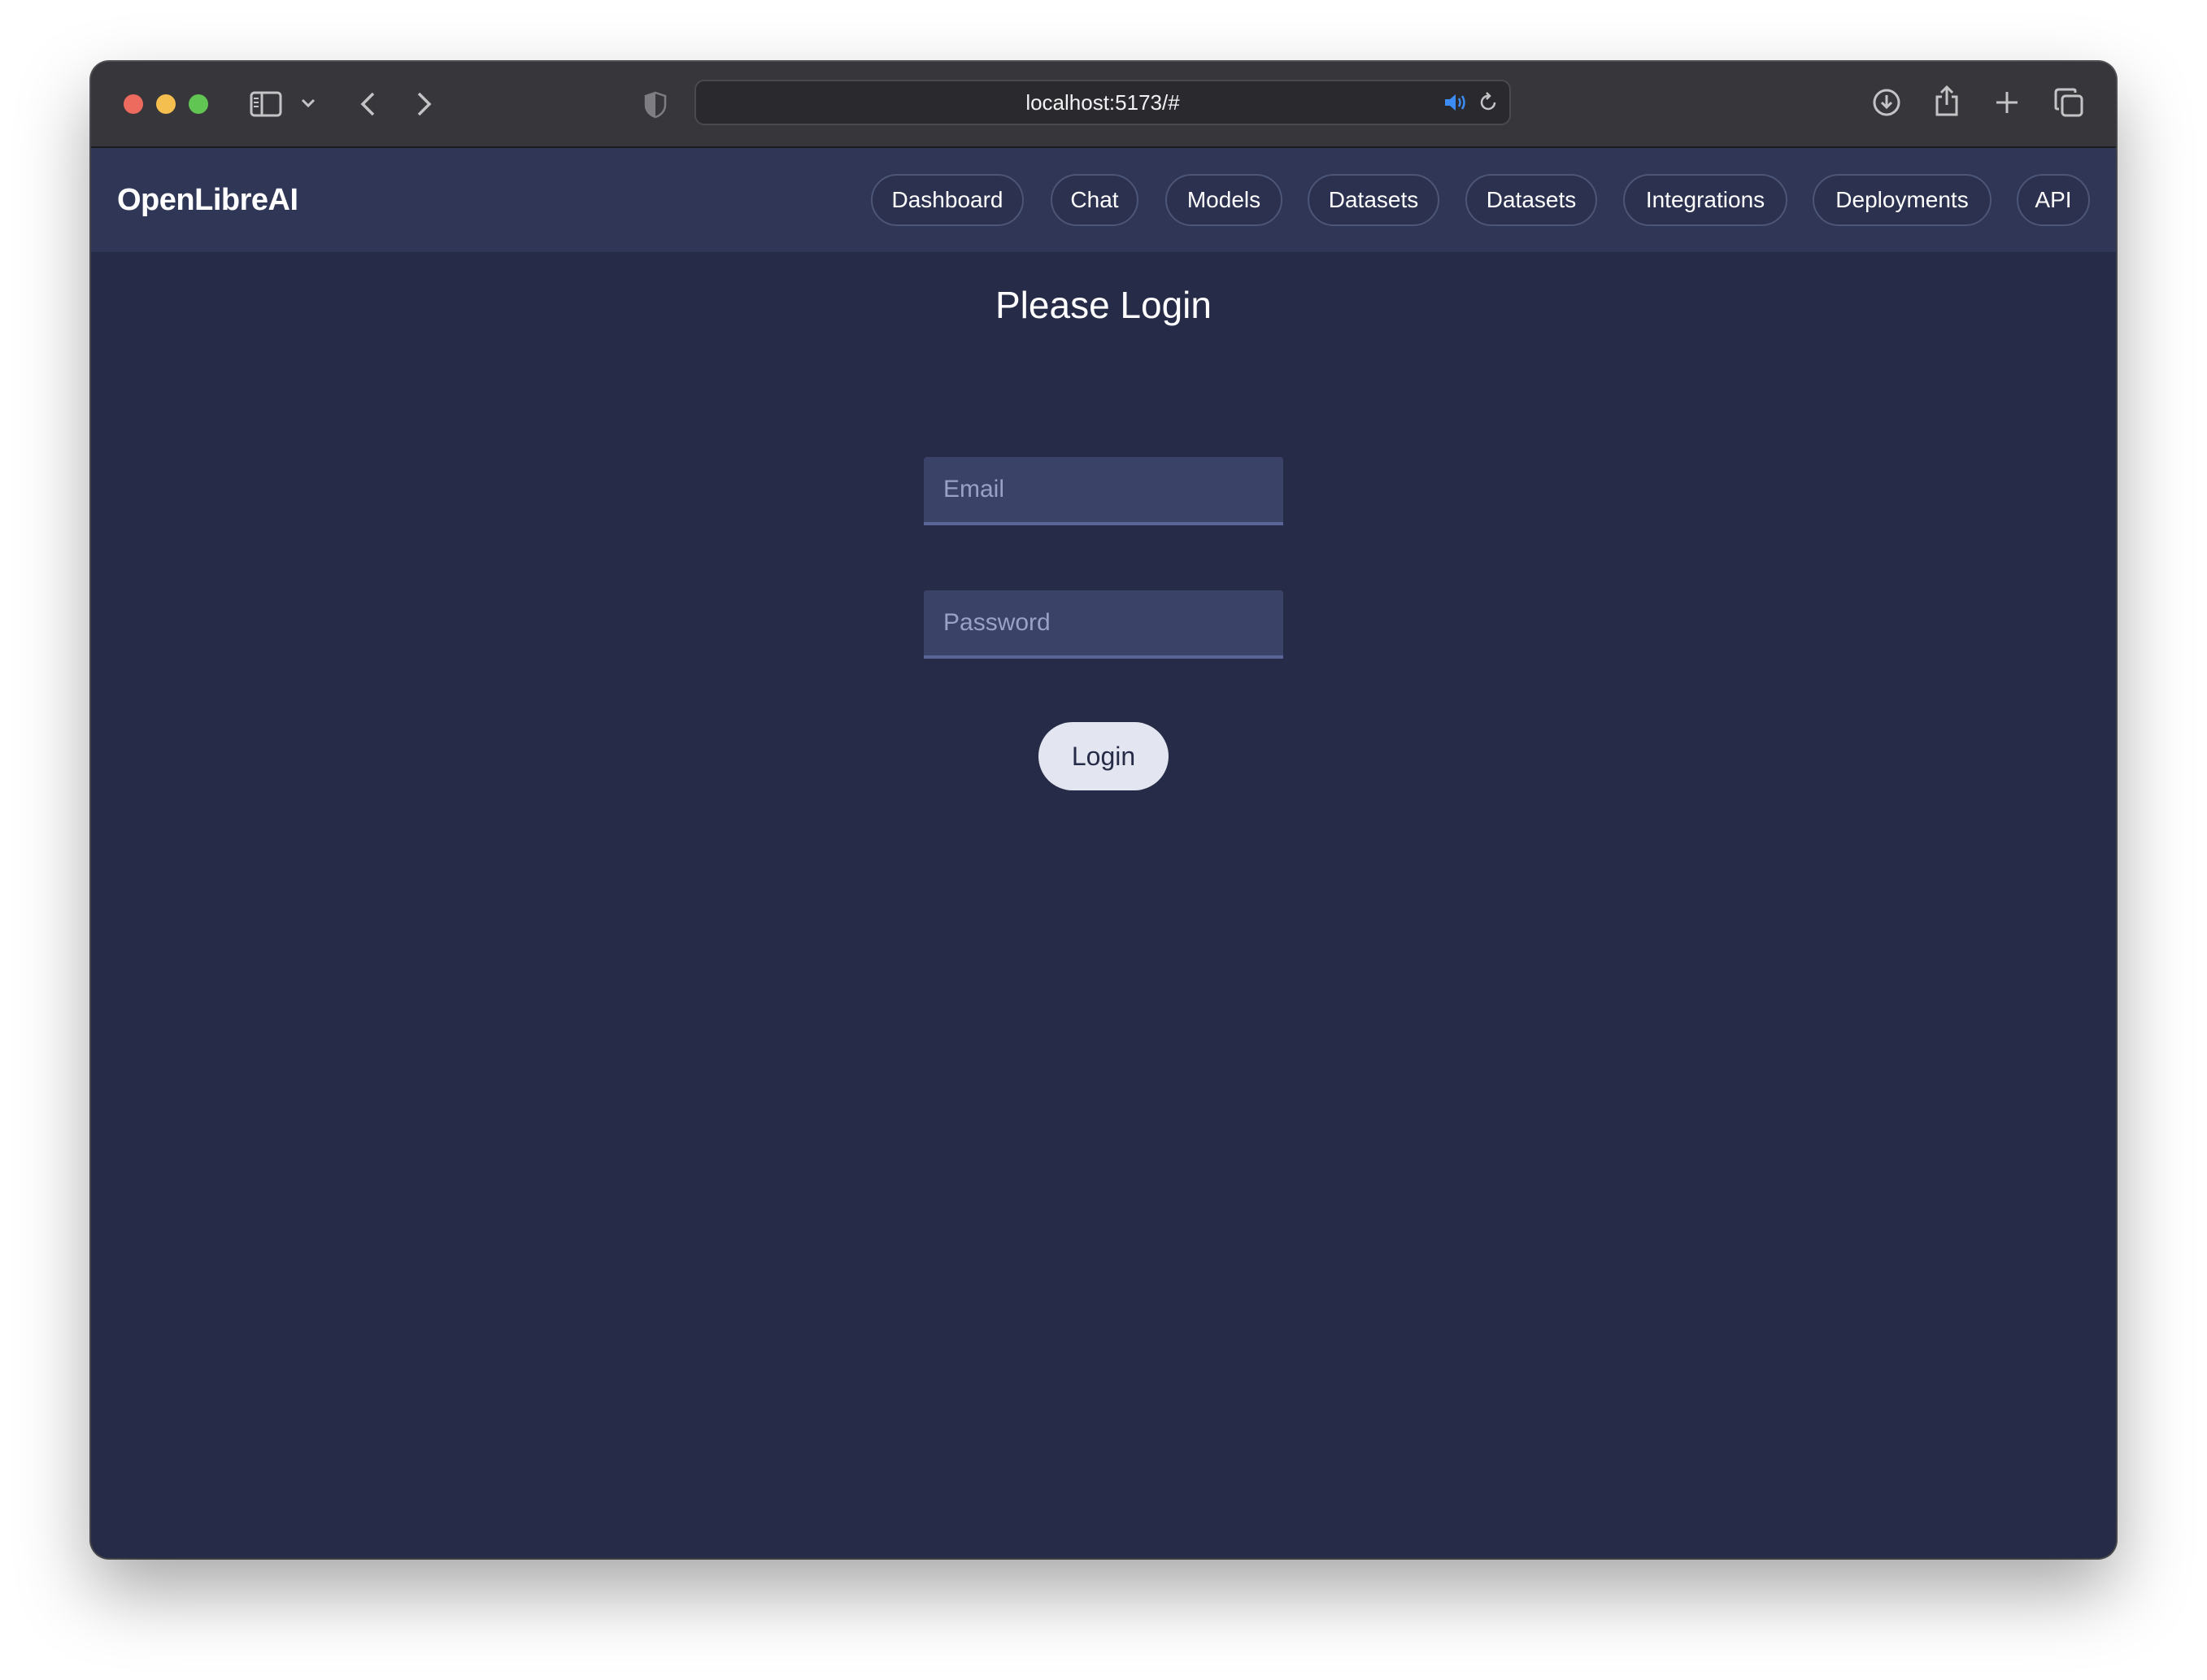 This screenshot has width=2207, height=1680. What do you see at coordinates (1103, 305) in the screenshot?
I see `page-title: Please Login` at bounding box center [1103, 305].